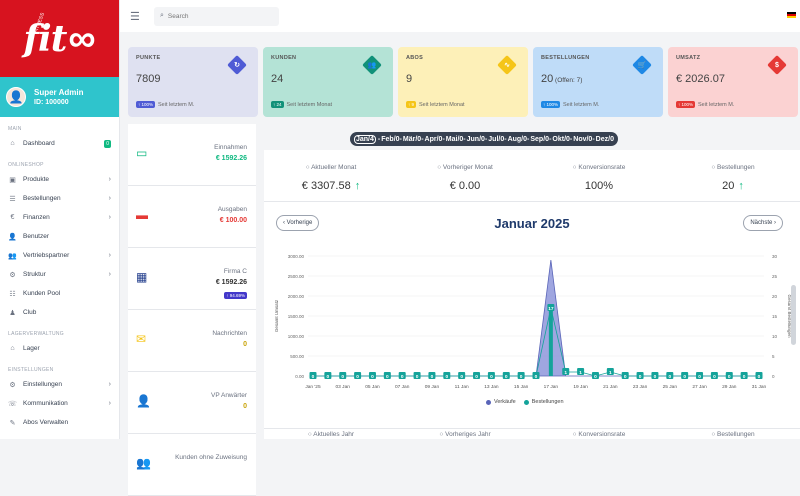 This screenshot has width=800, height=496. What do you see at coordinates (517, 139) in the screenshot?
I see `month-8: Aug/0` at bounding box center [517, 139].